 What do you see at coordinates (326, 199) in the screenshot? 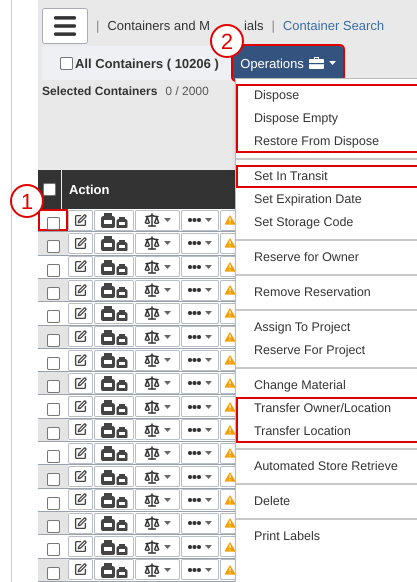
I see `menu-item: Set Expiration Date` at bounding box center [326, 199].